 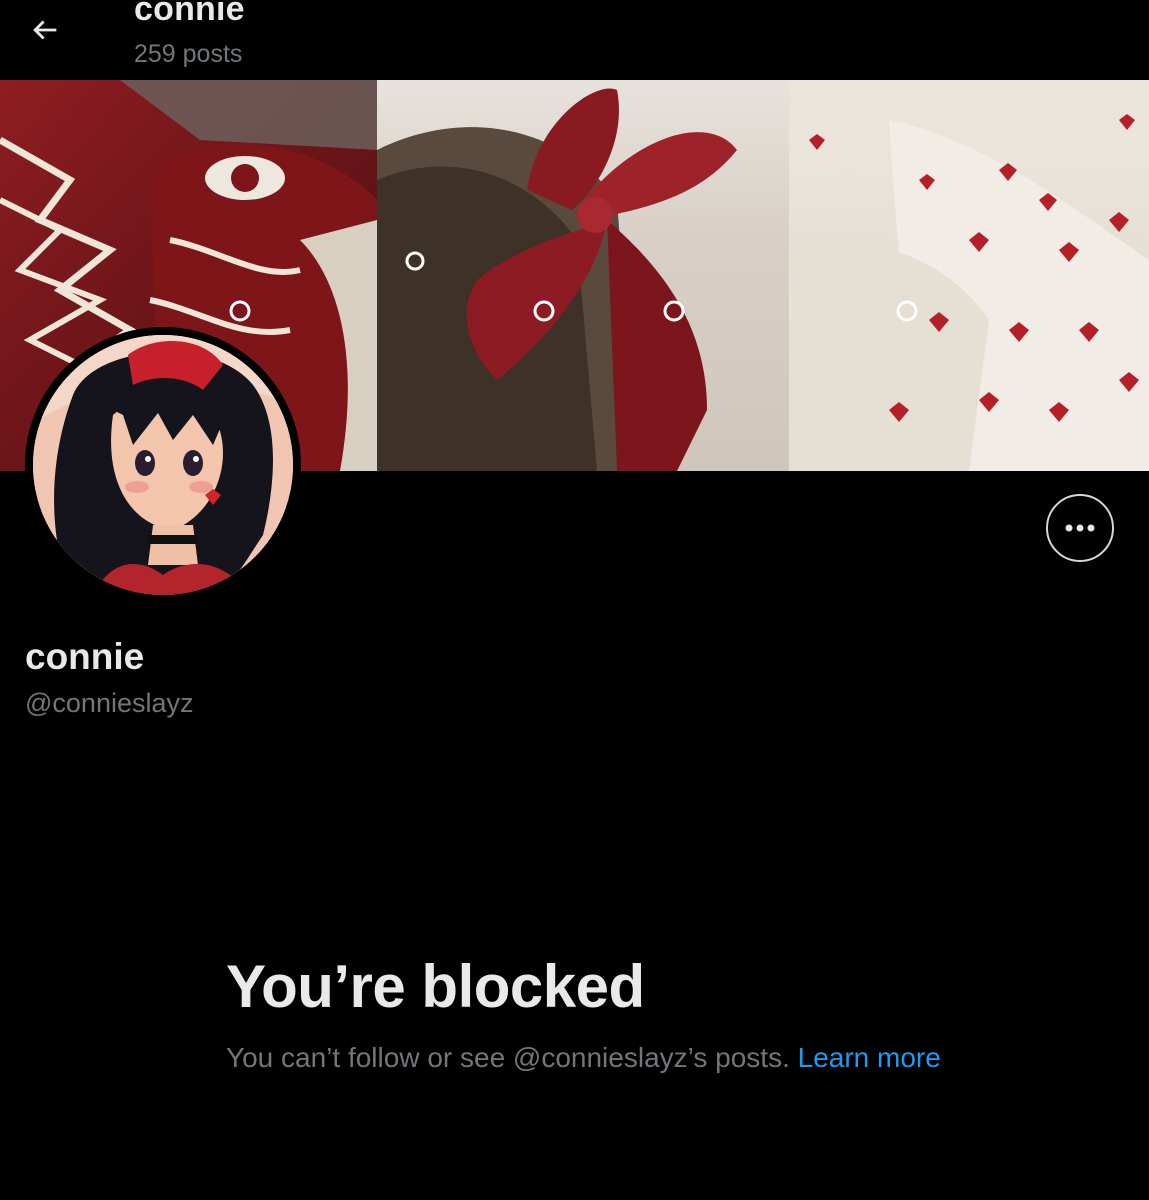 I want to click on user-handle: @connieslayz, so click(x=109, y=703).